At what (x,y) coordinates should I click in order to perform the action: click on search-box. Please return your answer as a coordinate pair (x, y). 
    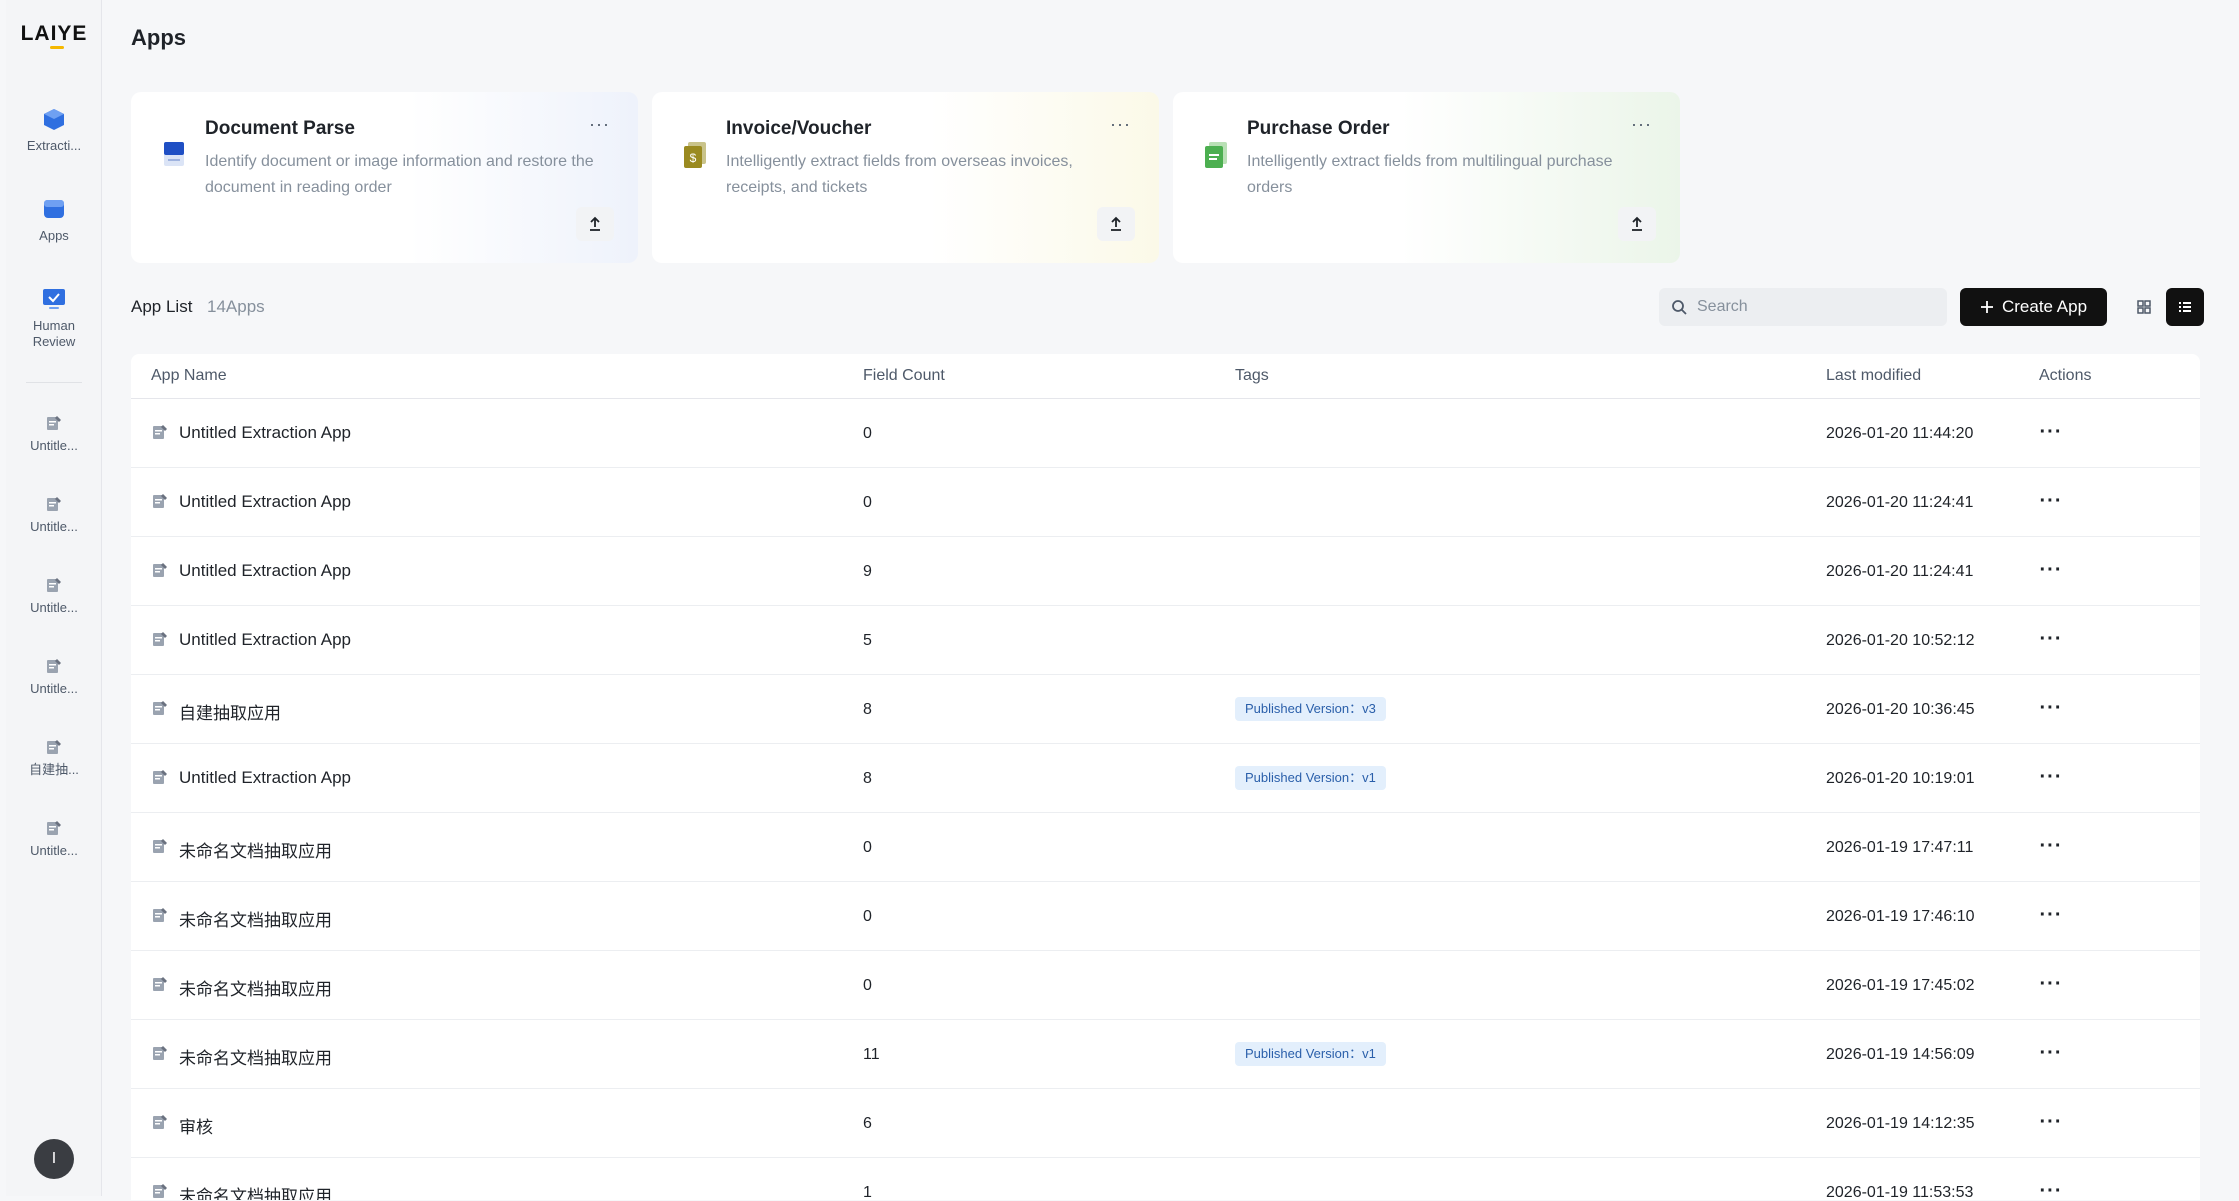
    Looking at the image, I should click on (1803, 307).